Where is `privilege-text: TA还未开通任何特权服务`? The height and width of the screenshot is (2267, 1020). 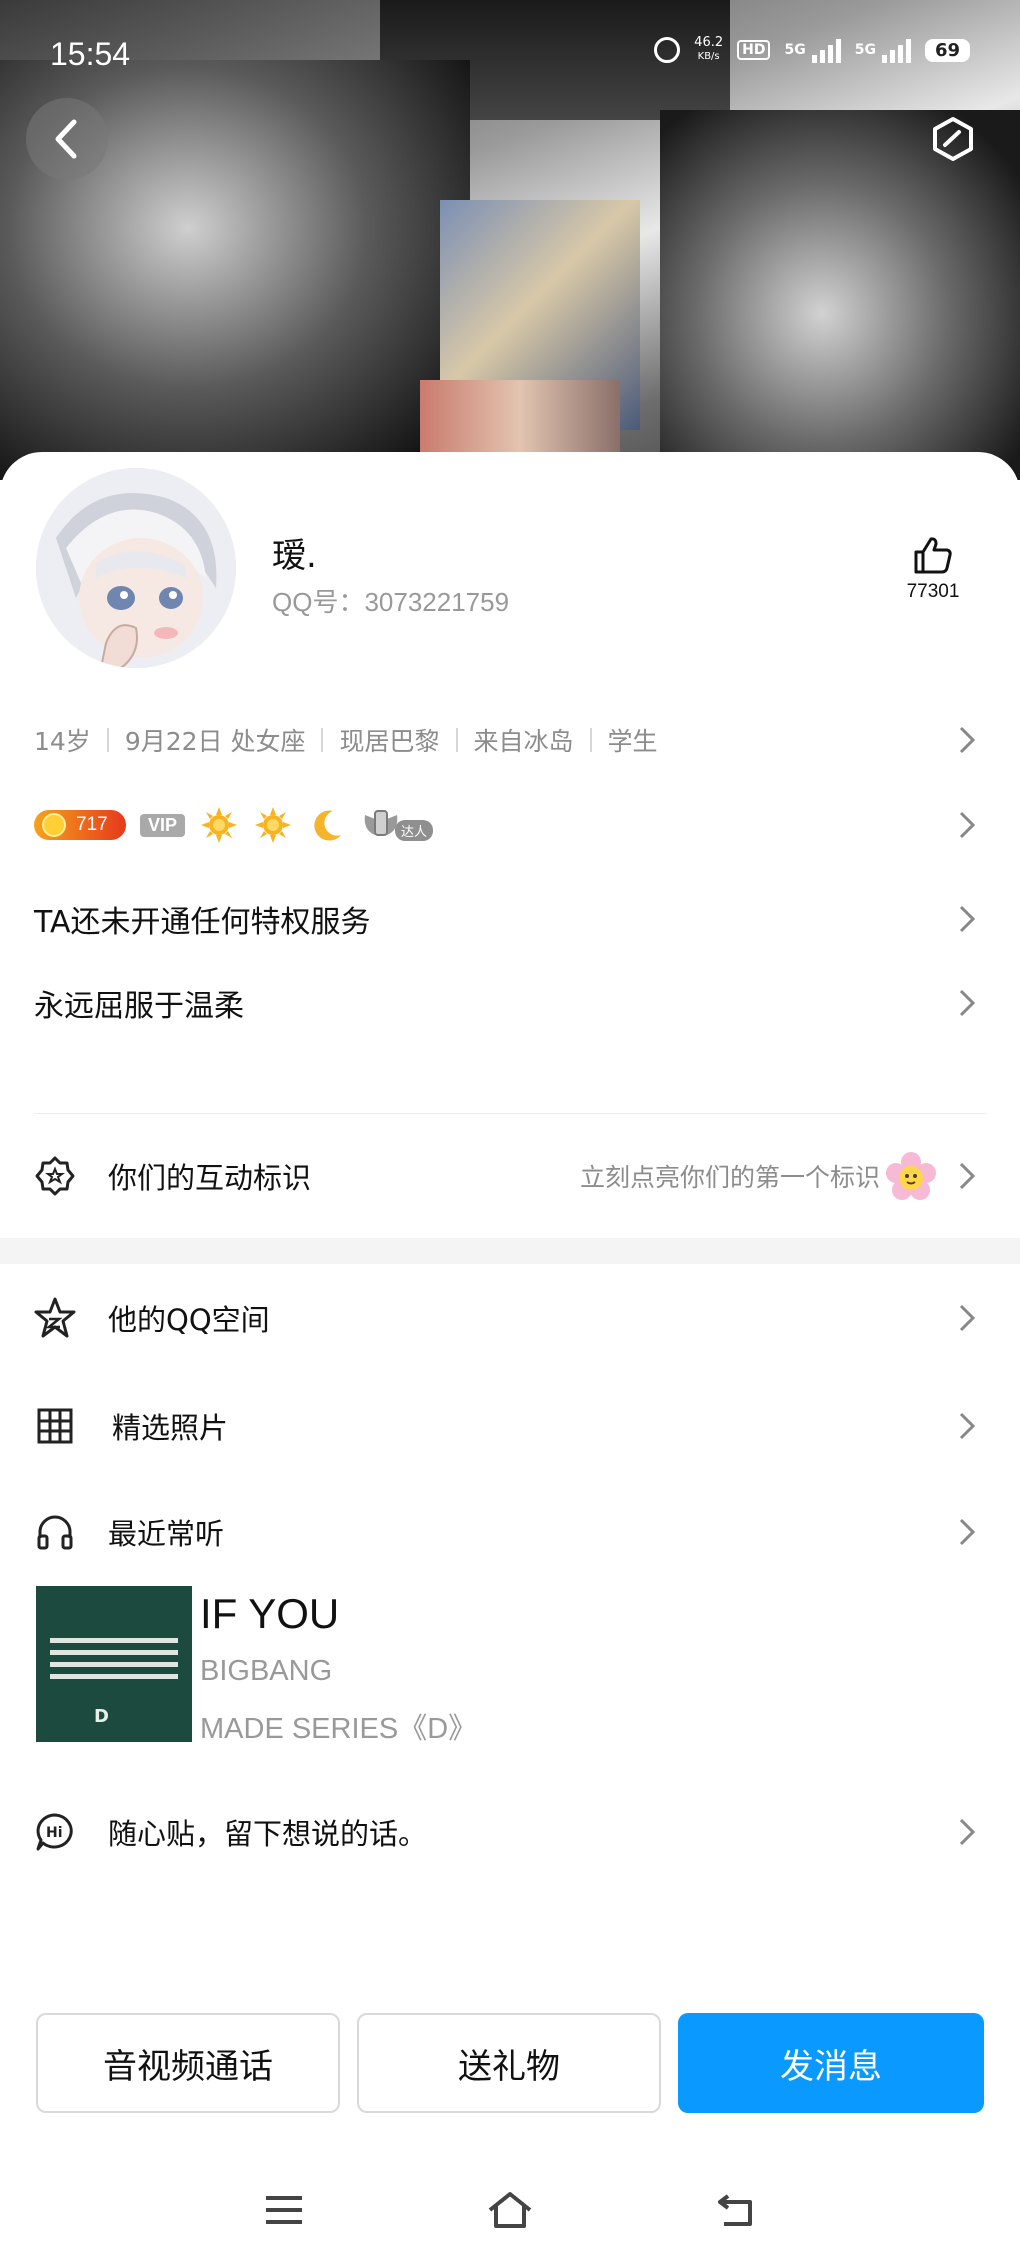
privilege-text: TA还未开通任何特权服务 is located at coordinates (202, 922).